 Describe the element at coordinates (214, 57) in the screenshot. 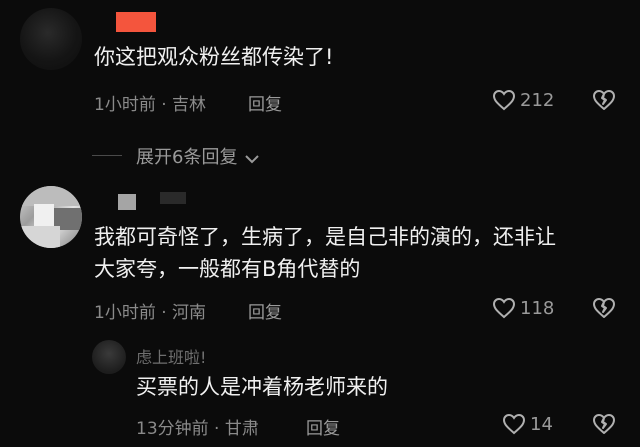

I see `comment-text: 你这把观众粉丝都传染了!` at that location.